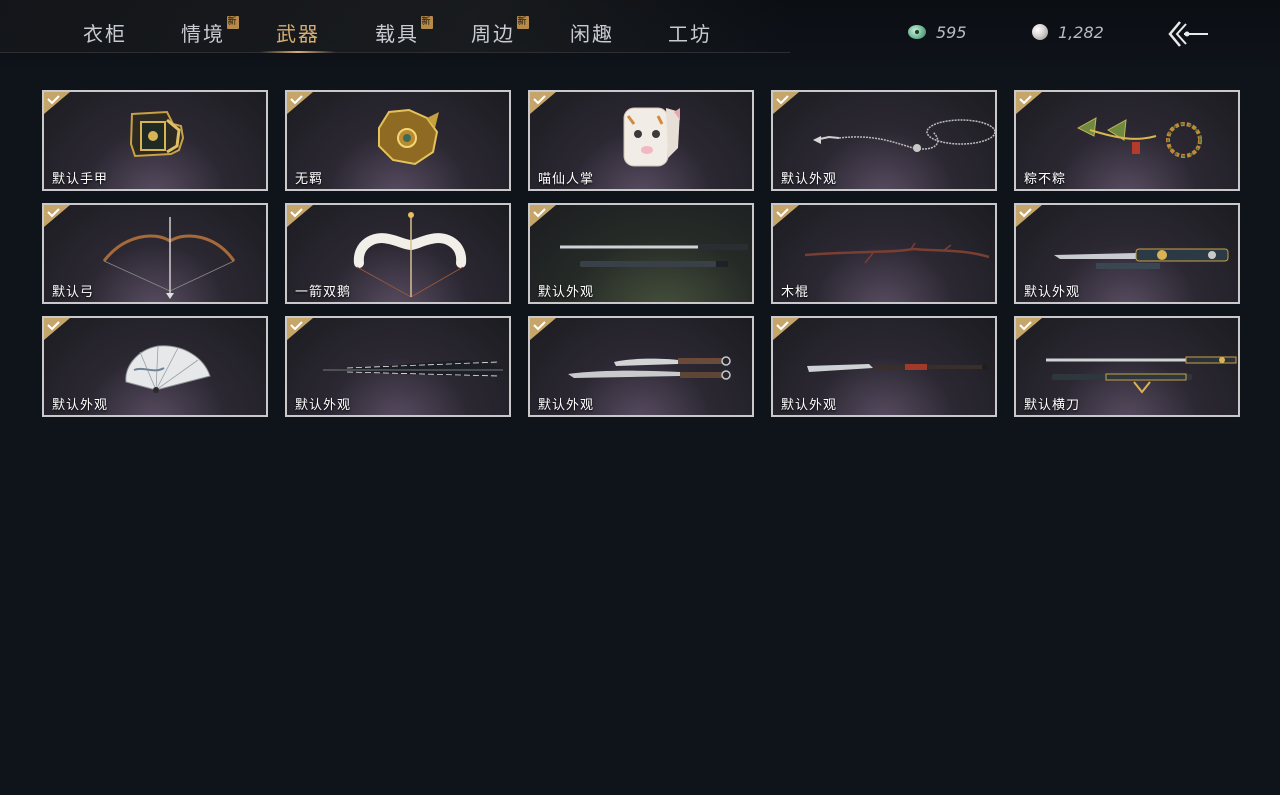 The image size is (1280, 795). I want to click on weapon-card: 喵仙人掌, so click(641, 140).